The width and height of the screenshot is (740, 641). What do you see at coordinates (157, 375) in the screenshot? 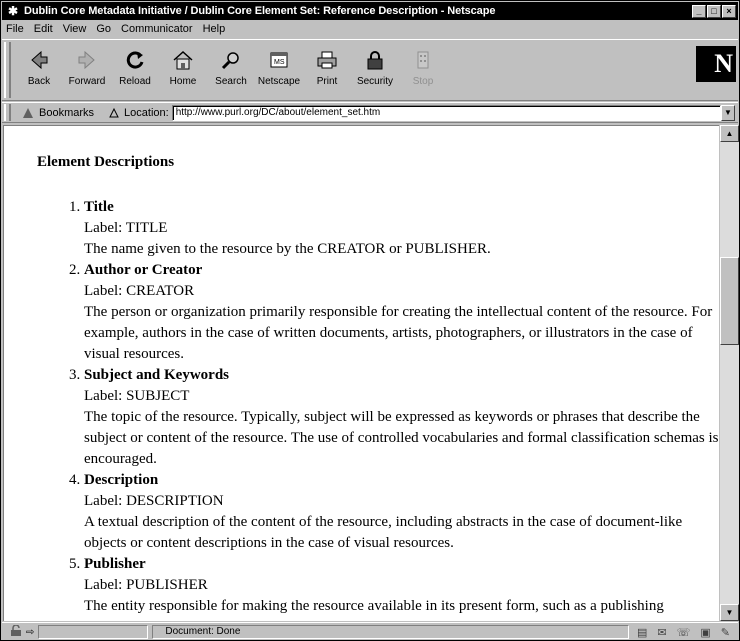
I see `element-term: Subject and Keywords` at bounding box center [157, 375].